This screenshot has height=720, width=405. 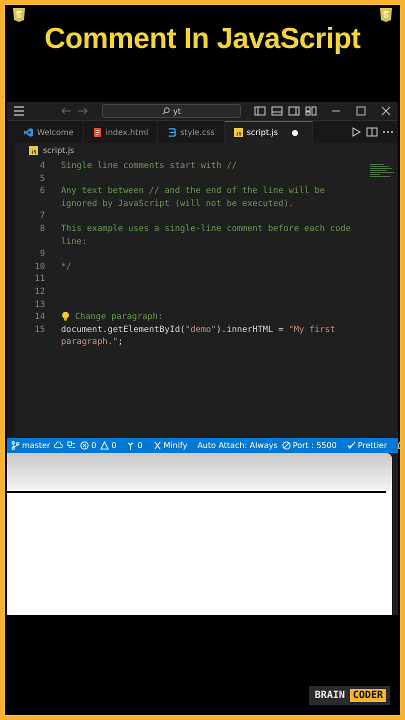 I want to click on warning-icon, so click(x=105, y=445).